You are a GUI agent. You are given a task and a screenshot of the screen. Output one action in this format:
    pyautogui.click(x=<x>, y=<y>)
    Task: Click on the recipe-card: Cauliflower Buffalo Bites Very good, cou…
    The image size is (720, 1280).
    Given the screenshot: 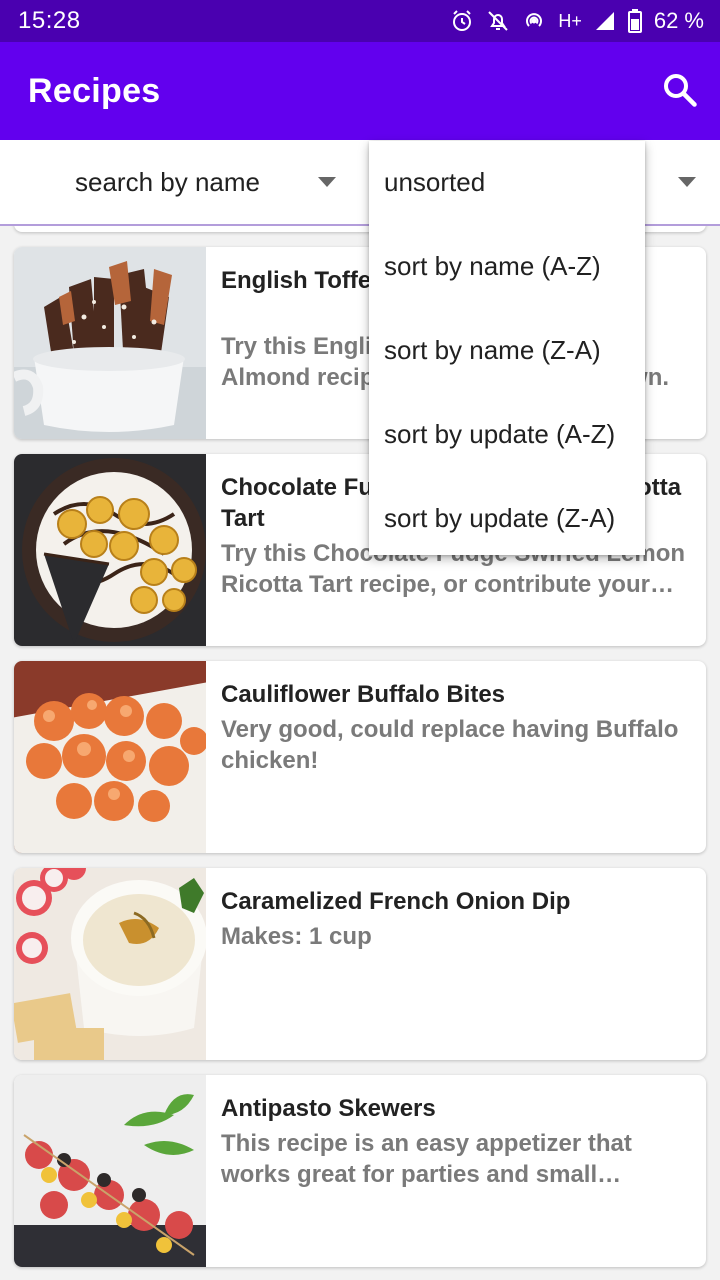 What is the action you would take?
    pyautogui.click(x=360, y=757)
    